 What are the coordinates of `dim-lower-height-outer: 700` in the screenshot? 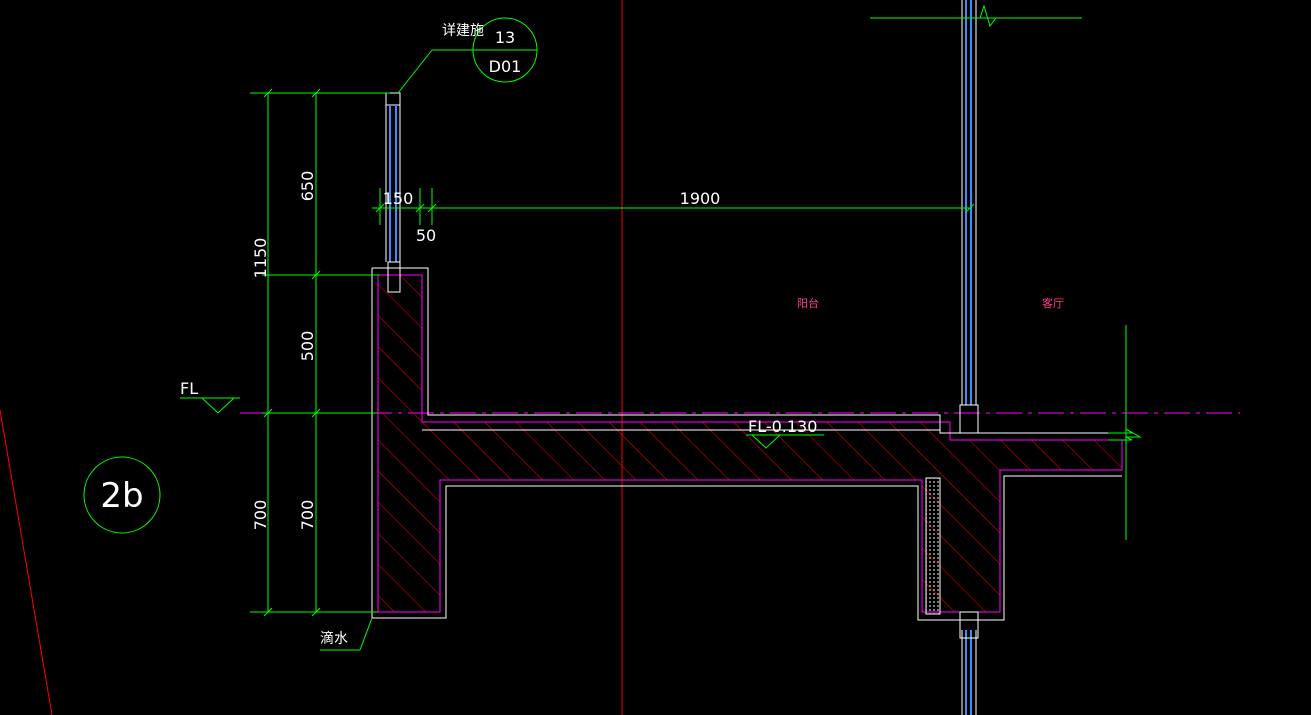 It's located at (260, 515).